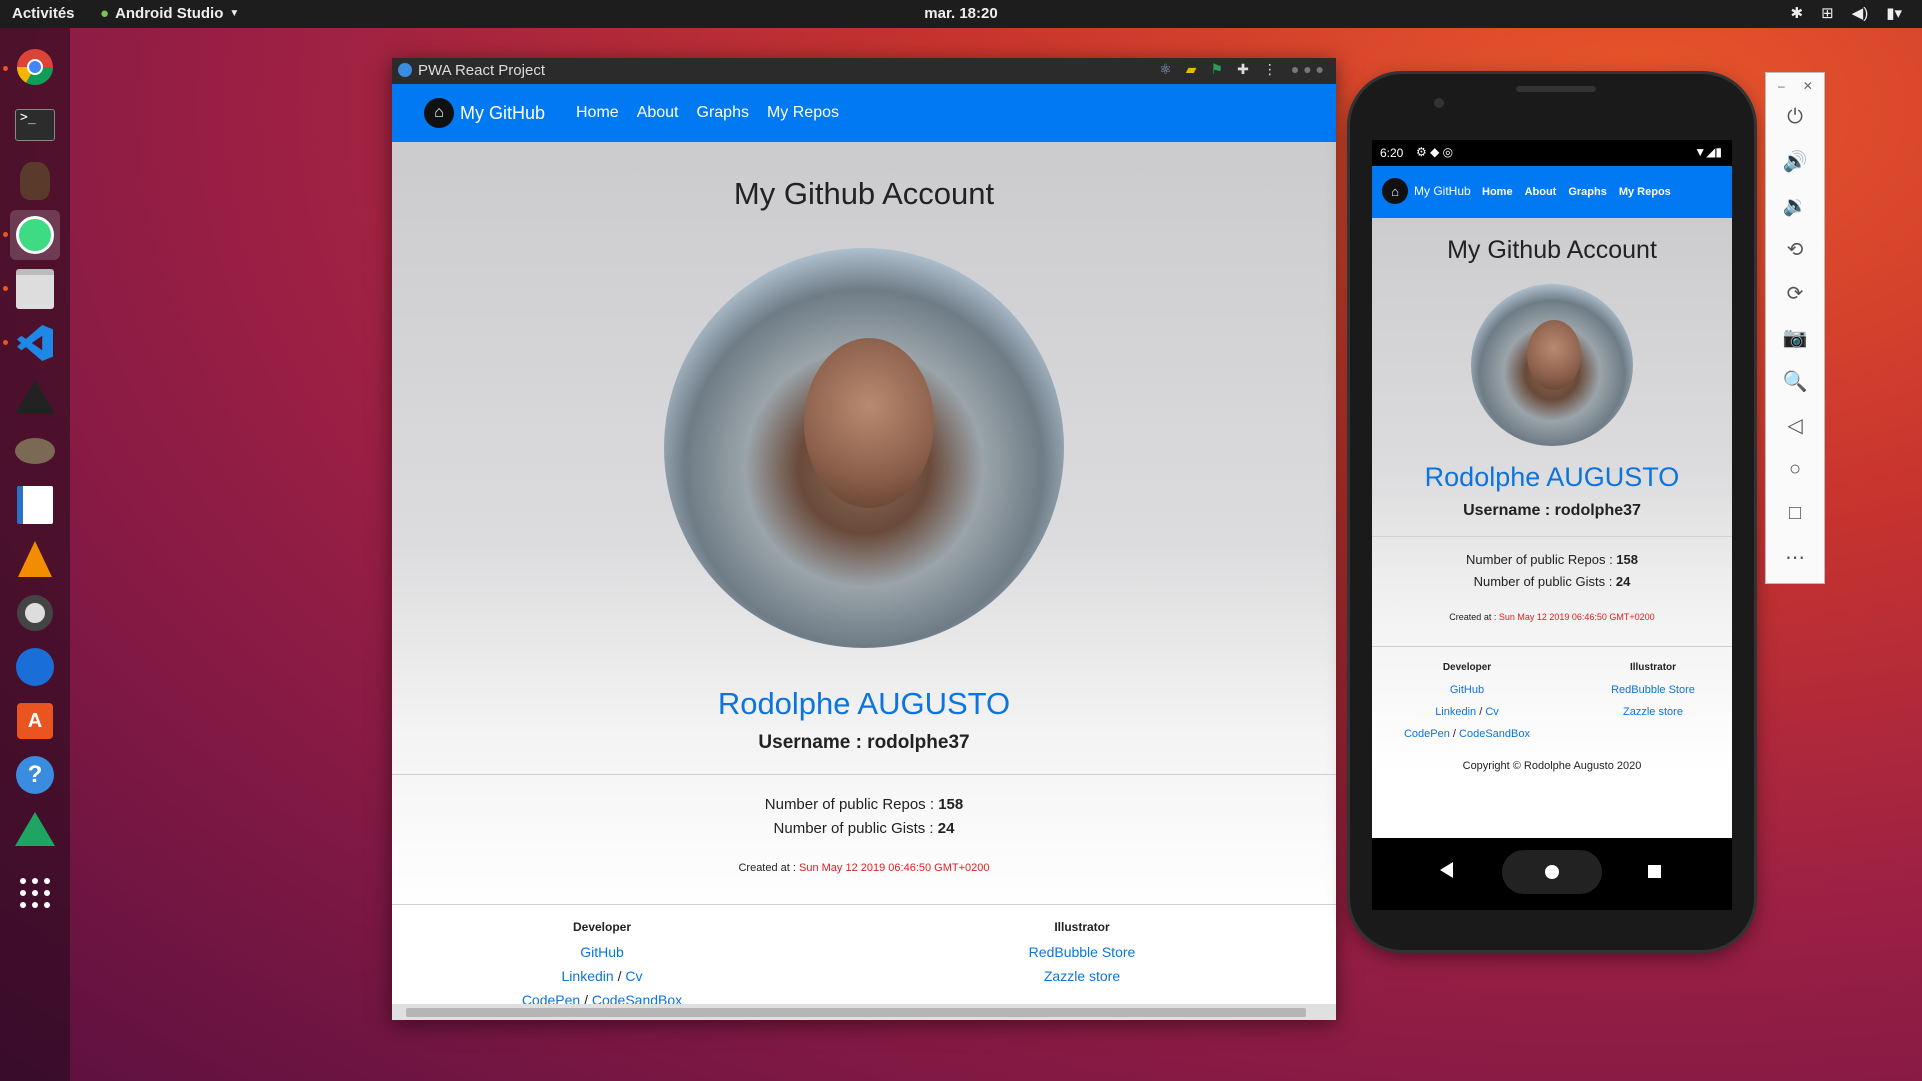 The width and height of the screenshot is (1922, 1081). I want to click on speaker-grille, so click(1556, 89).